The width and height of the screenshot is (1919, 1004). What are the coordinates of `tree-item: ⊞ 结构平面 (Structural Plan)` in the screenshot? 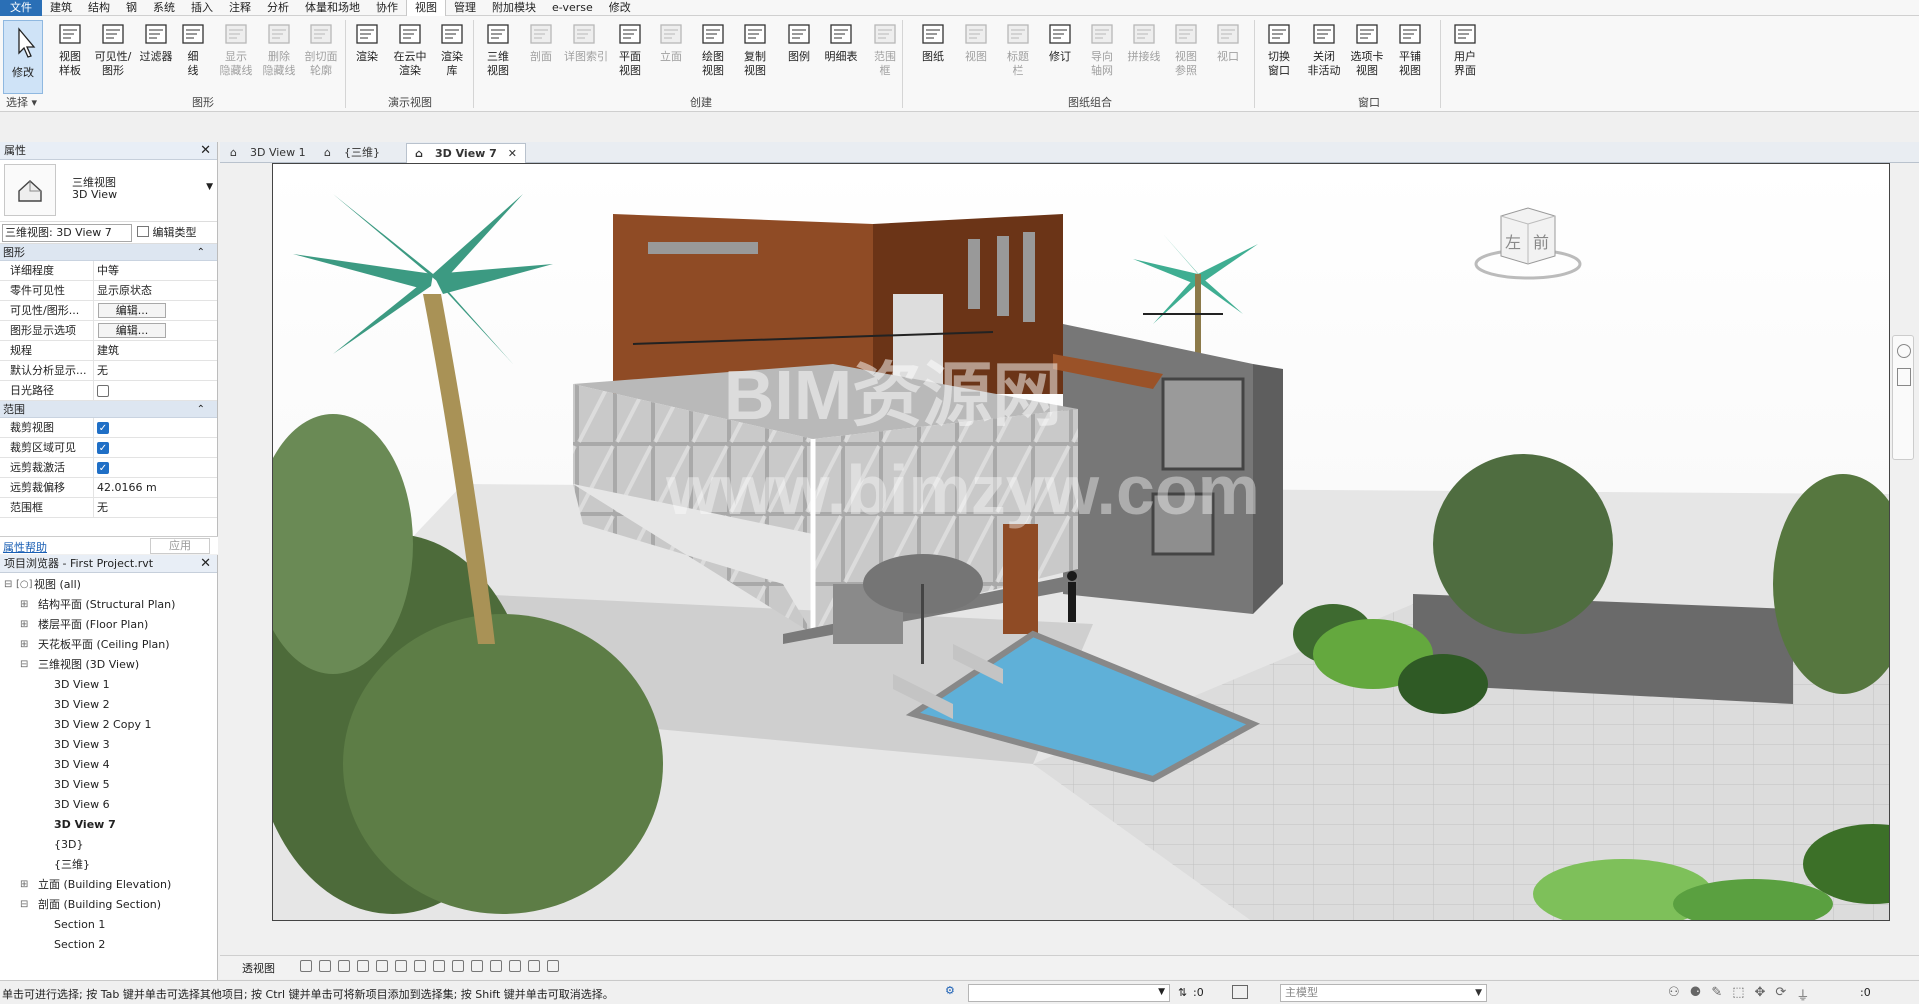 It's located at (108, 605).